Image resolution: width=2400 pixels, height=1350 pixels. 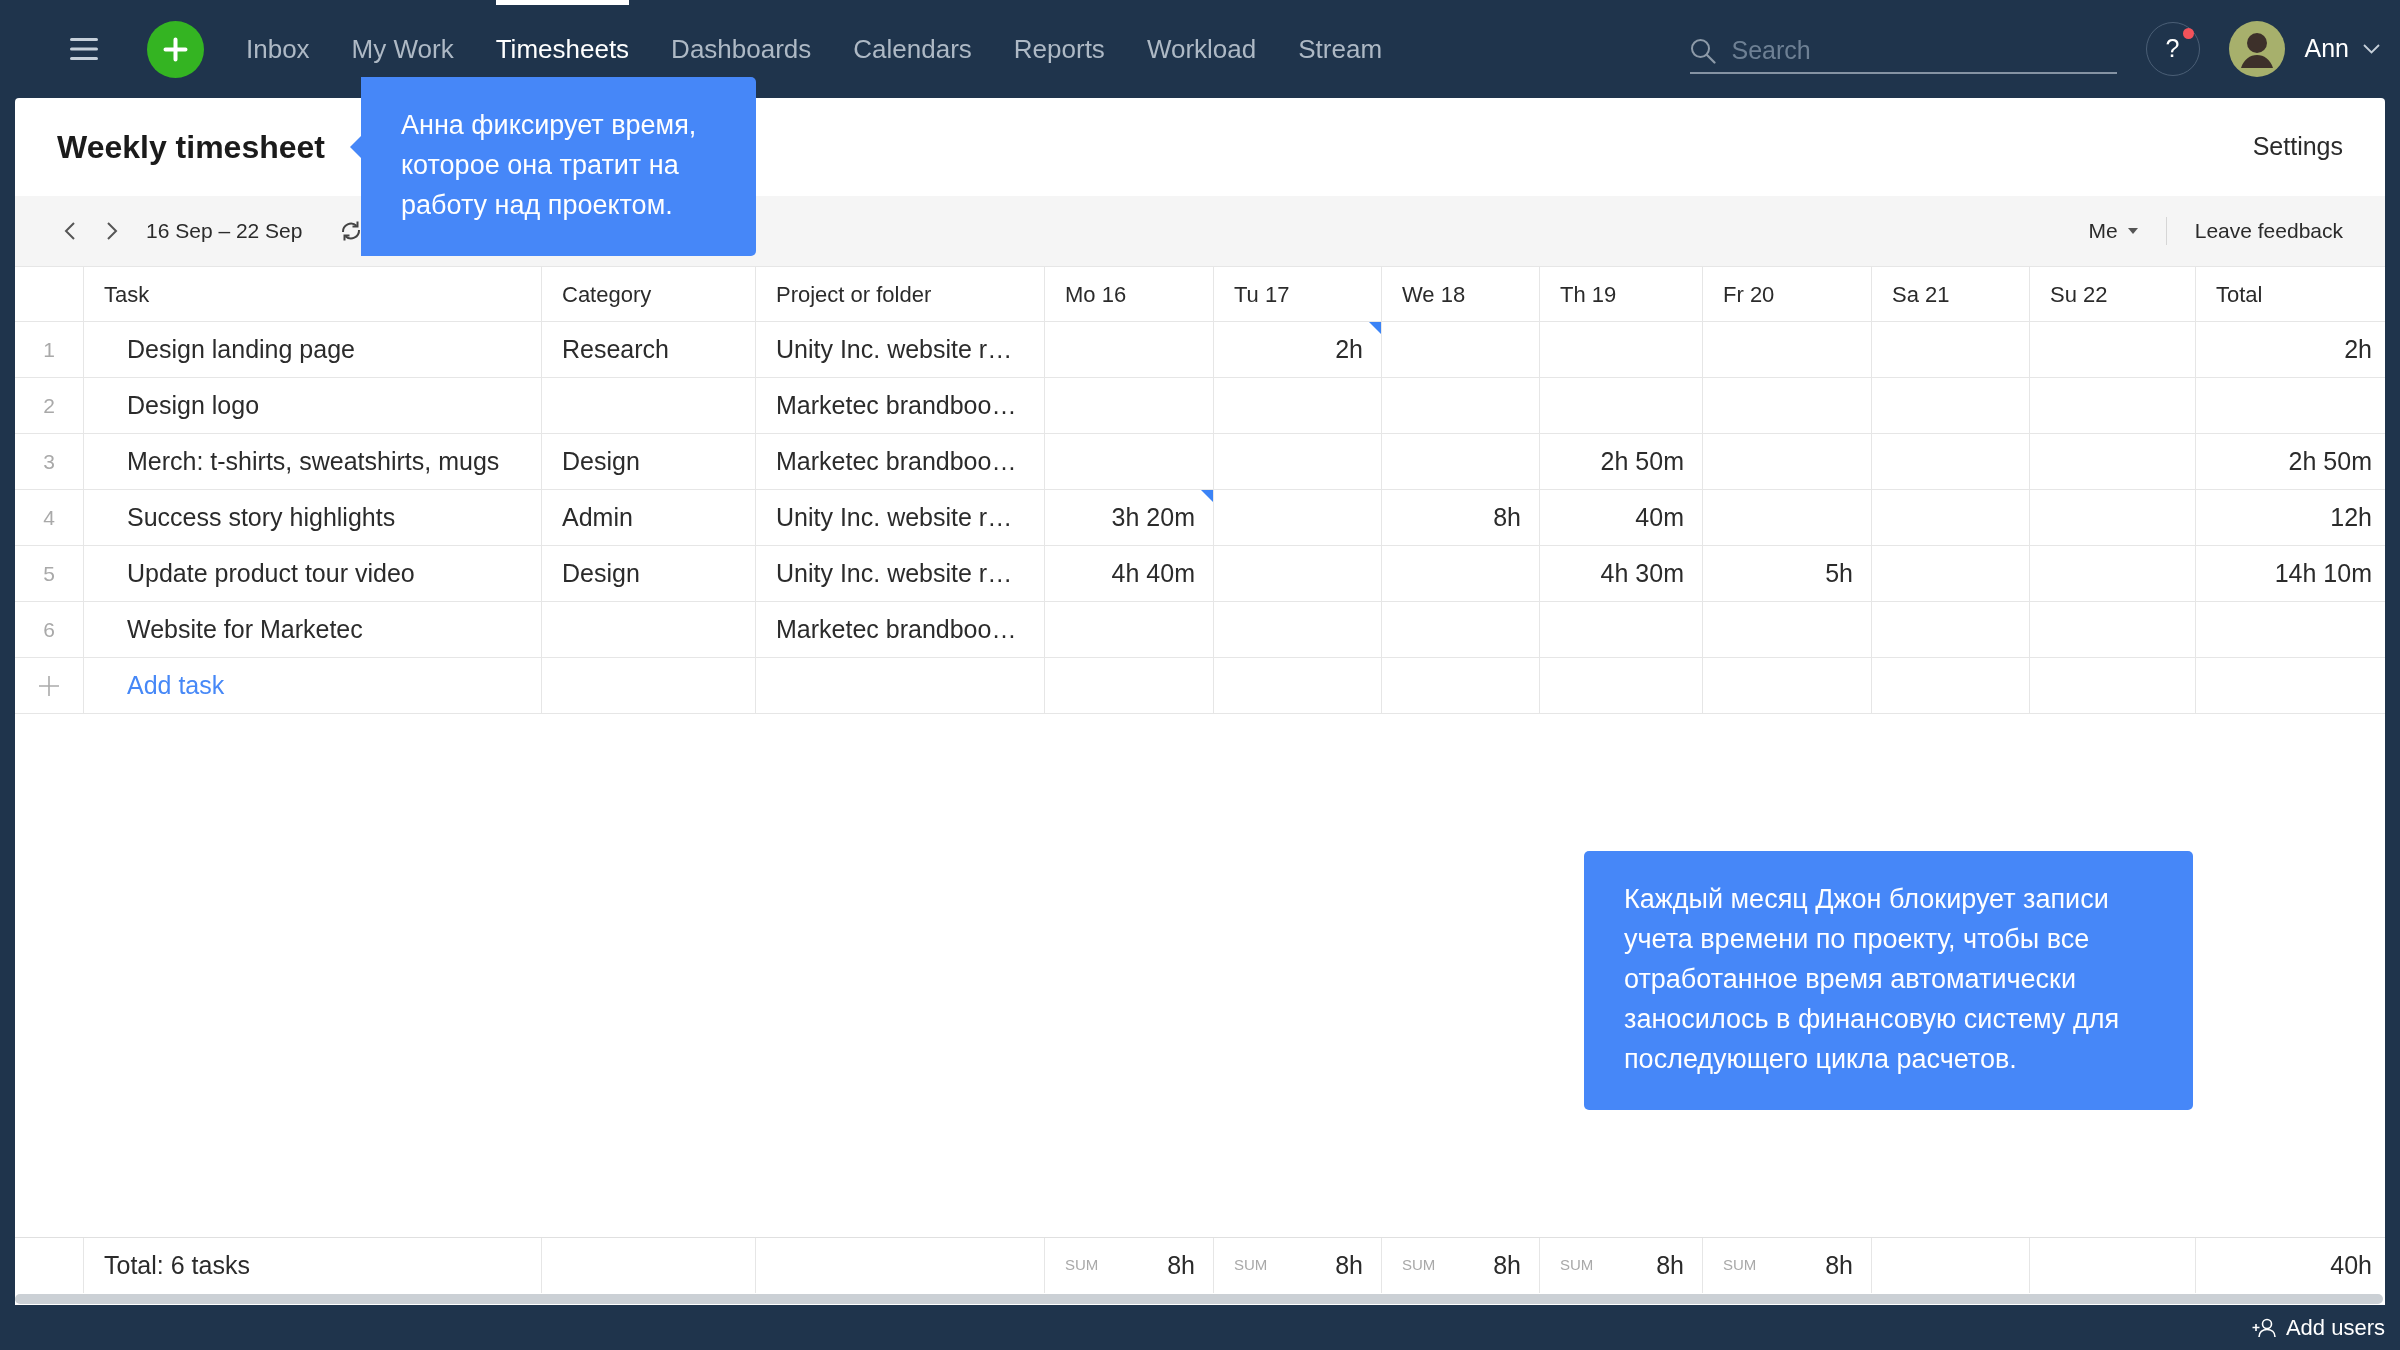 I want to click on column-header: Total, so click(x=2239, y=294).